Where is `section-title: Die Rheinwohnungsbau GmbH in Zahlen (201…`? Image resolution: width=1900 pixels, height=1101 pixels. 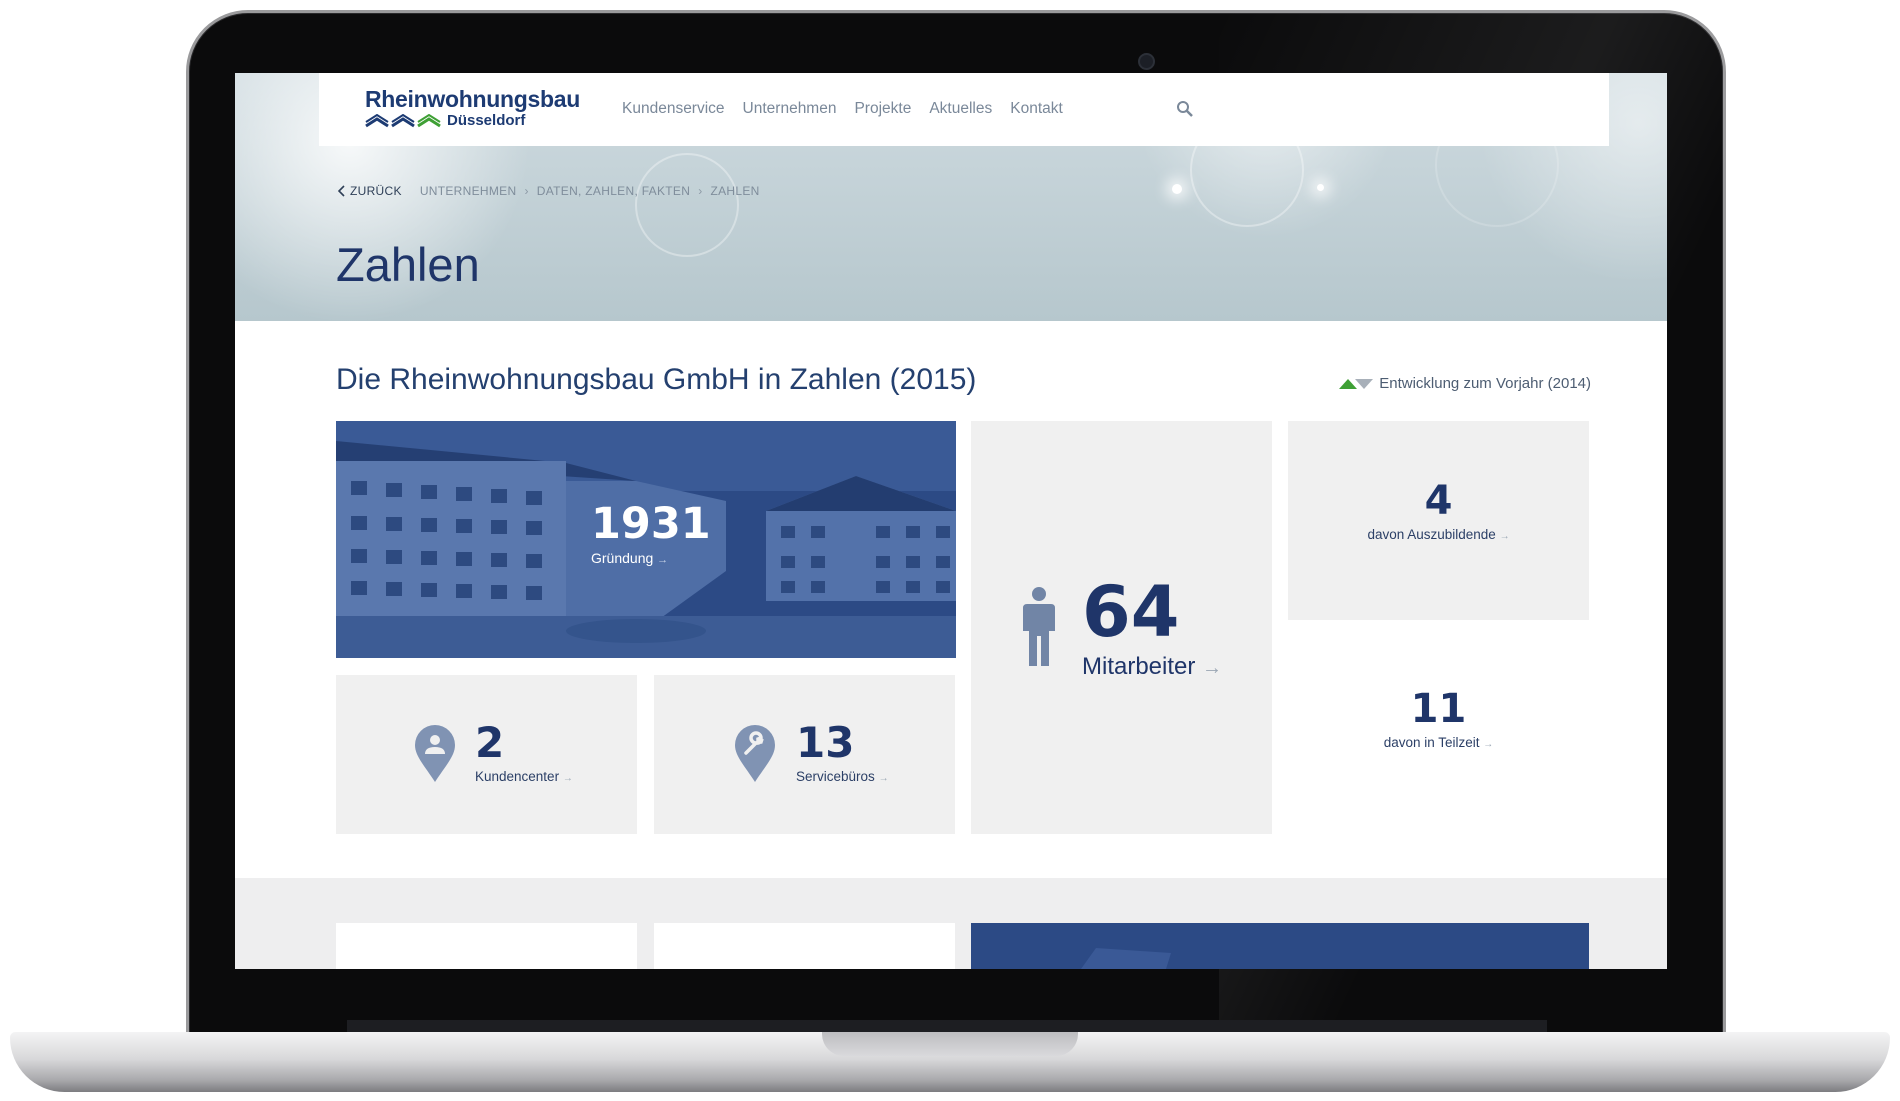 section-title: Die Rheinwohnungsbau GmbH in Zahlen (201… is located at coordinates (656, 379).